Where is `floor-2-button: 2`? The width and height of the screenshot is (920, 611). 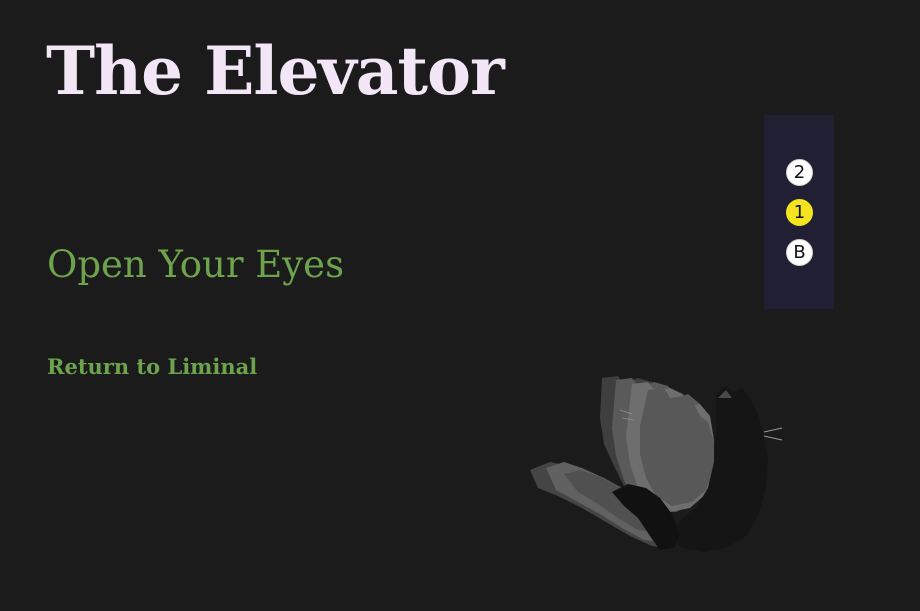 floor-2-button: 2 is located at coordinates (799, 172).